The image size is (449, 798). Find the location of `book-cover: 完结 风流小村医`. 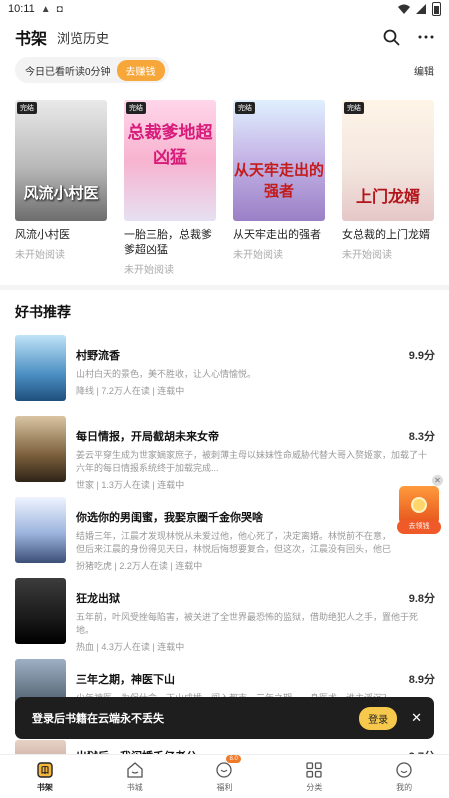

book-cover: 完结 风流小村医 is located at coordinates (61, 160).